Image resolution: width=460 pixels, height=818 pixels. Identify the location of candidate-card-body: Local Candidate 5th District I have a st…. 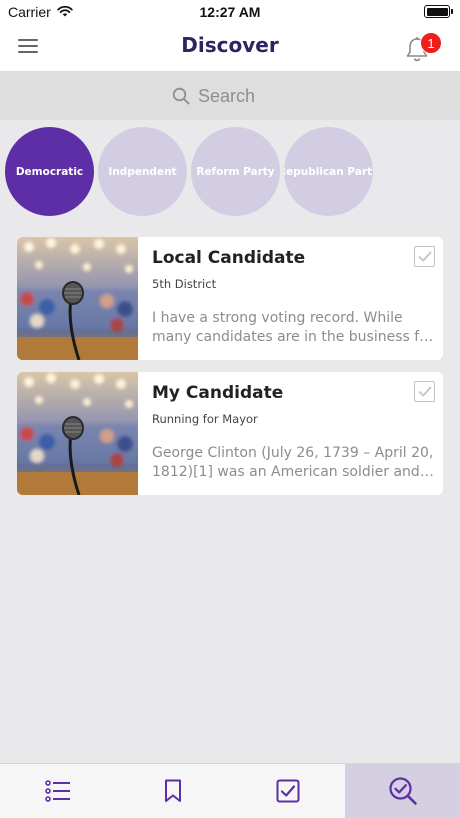
(297, 298).